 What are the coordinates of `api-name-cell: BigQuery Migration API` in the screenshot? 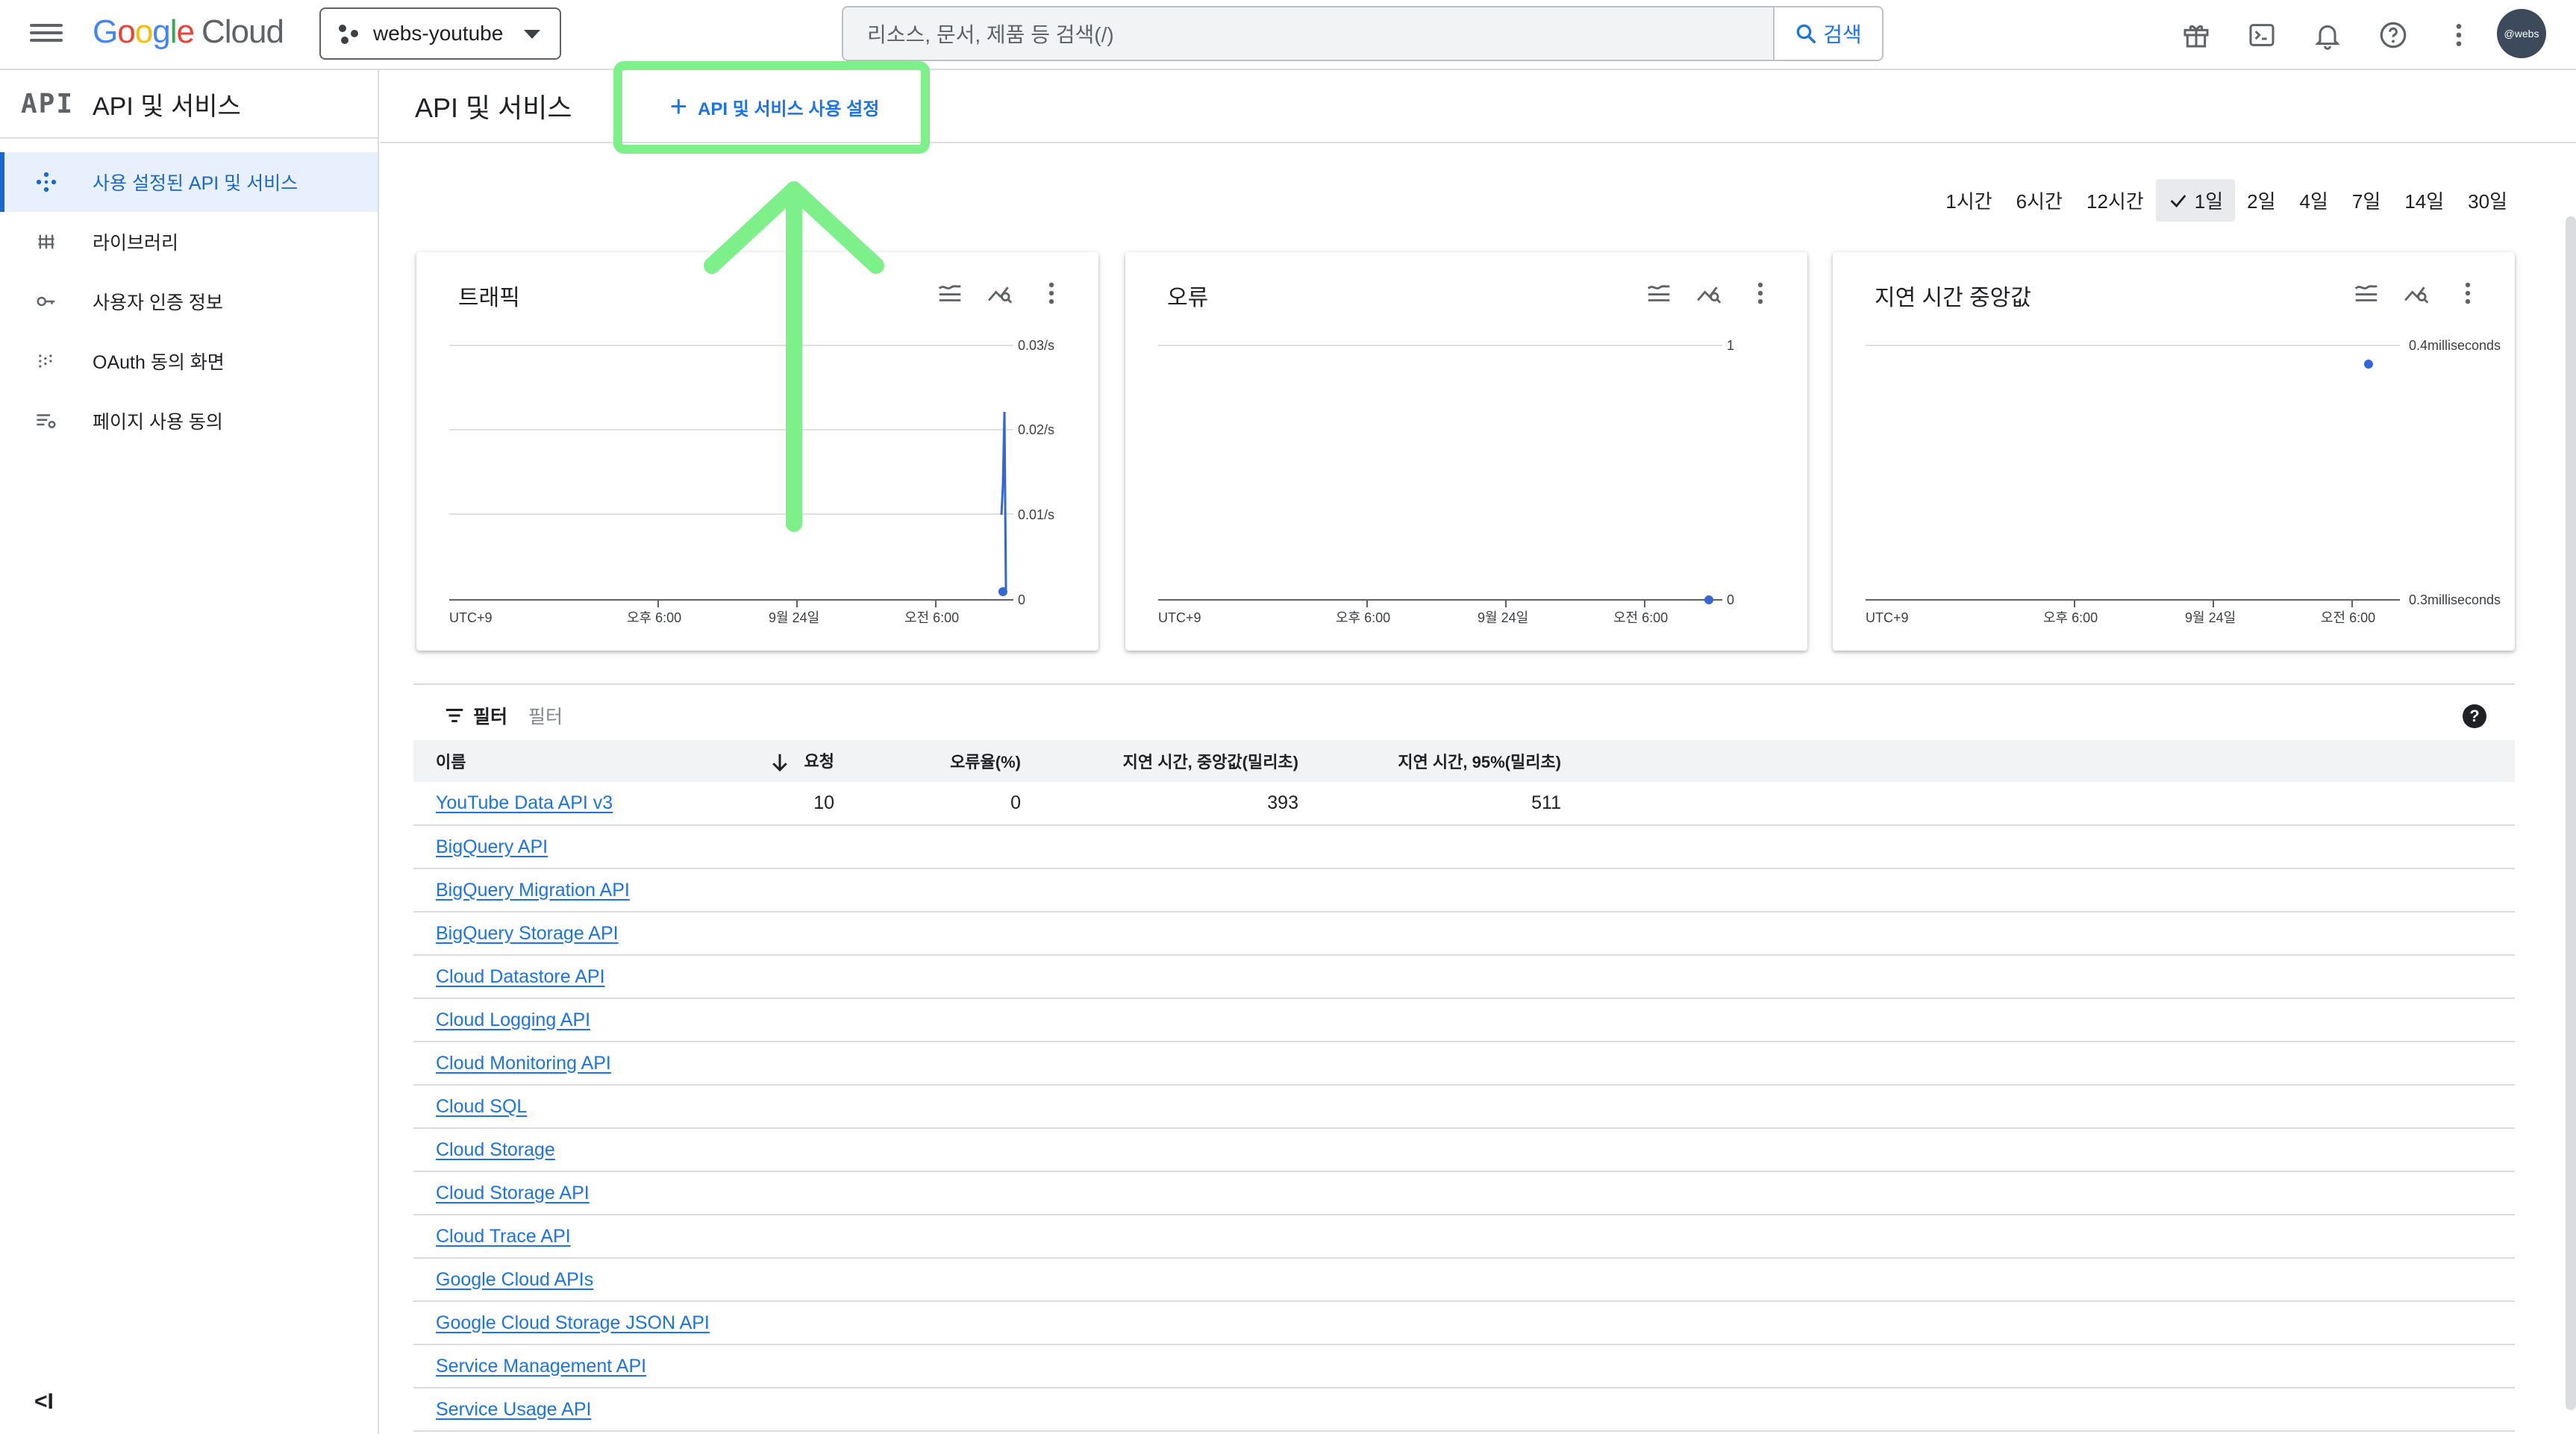 It's located at (582, 890).